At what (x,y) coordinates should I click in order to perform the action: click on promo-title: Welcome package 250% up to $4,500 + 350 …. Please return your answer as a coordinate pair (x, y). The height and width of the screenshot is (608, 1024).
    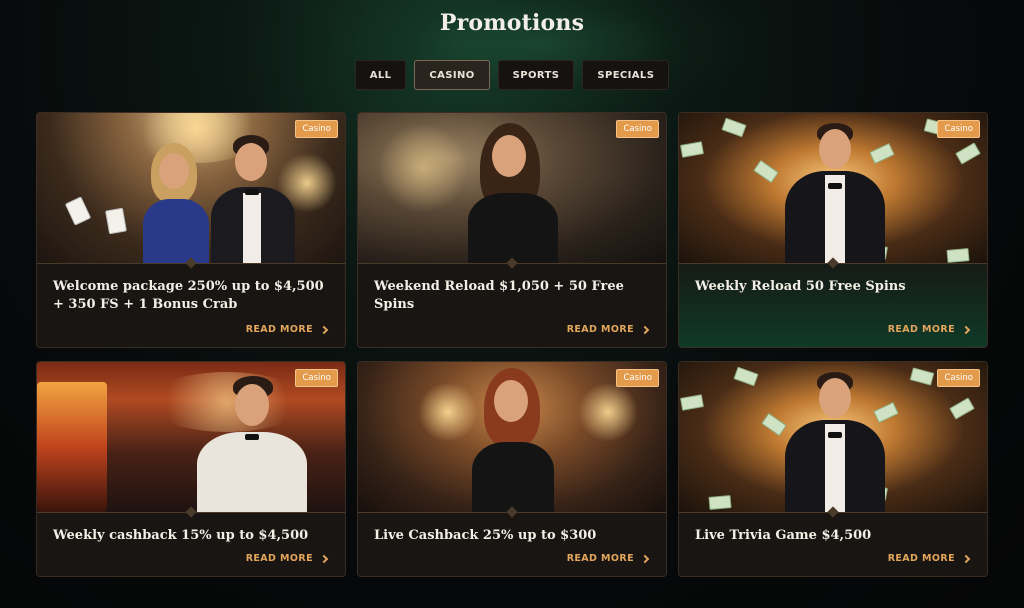
    Looking at the image, I should click on (188, 295).